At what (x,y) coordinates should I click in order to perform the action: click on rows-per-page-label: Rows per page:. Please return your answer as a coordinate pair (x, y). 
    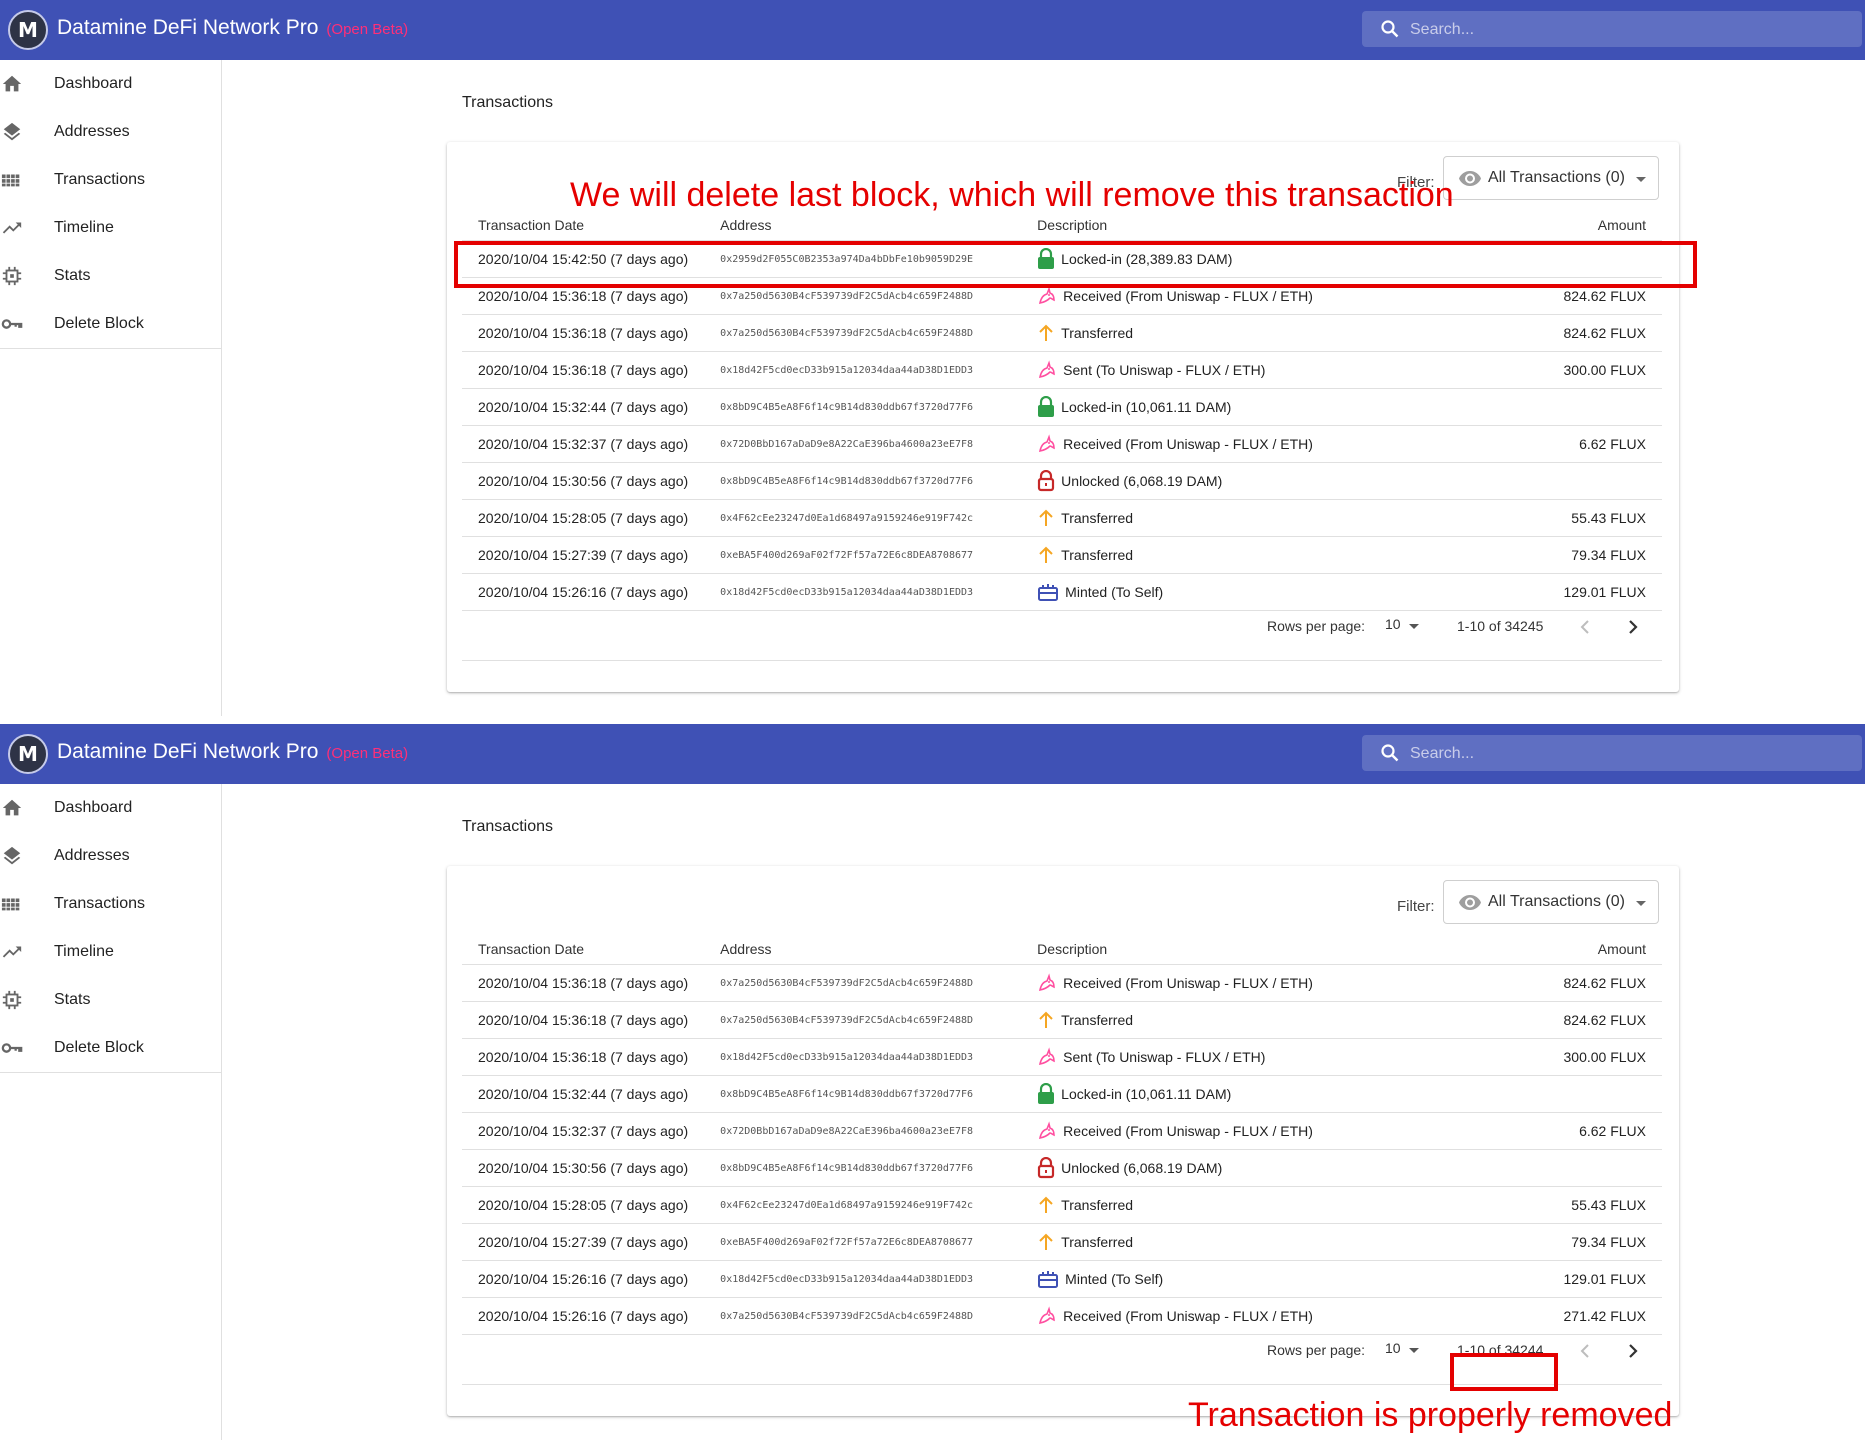
    Looking at the image, I should click on (1316, 1350).